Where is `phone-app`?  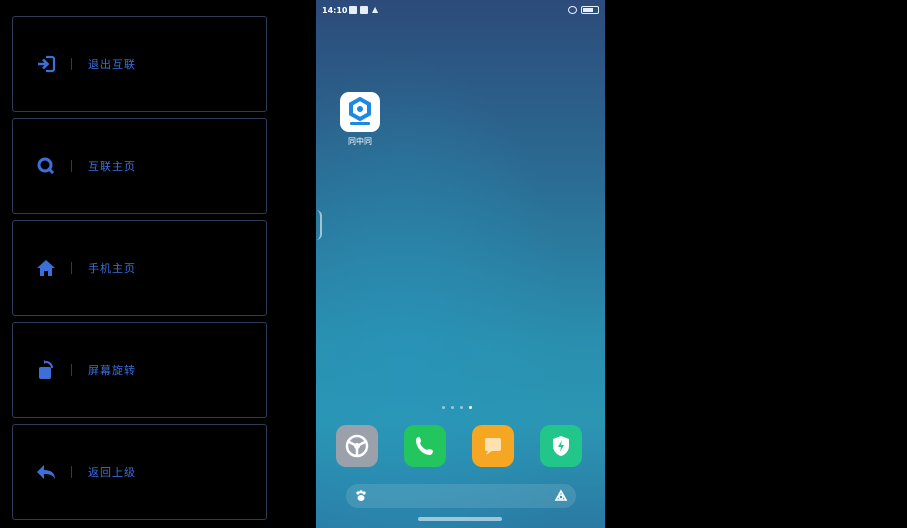
phone-app is located at coordinates (425, 446).